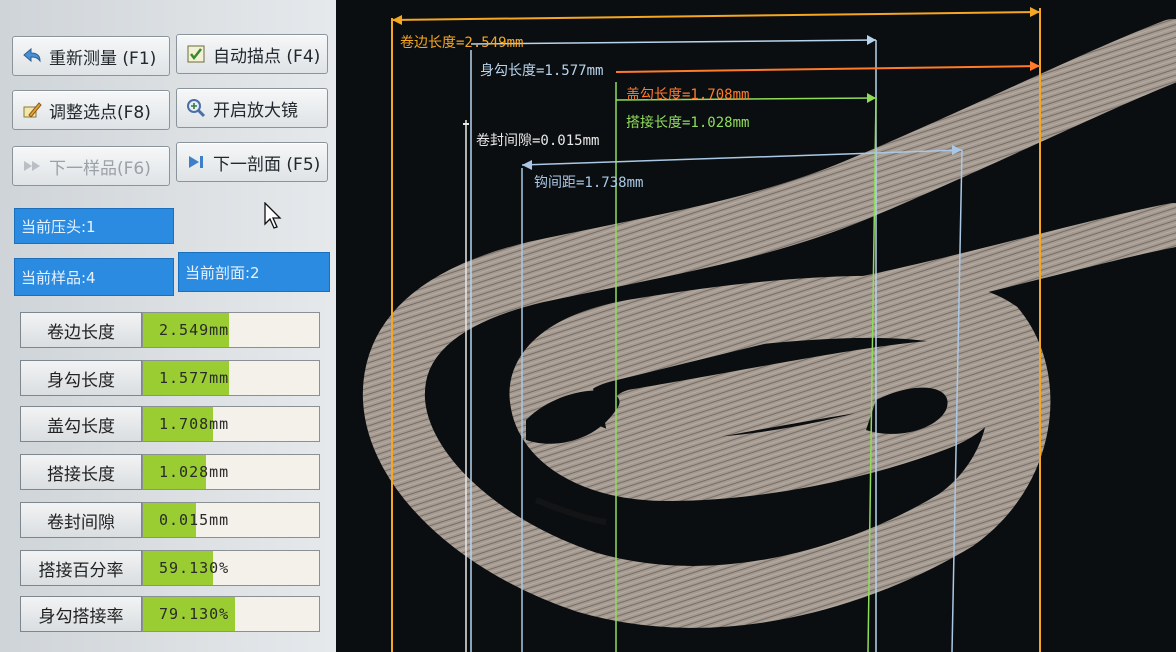 The height and width of the screenshot is (652, 1176). Describe the element at coordinates (255, 110) in the screenshot. I see `open-magnifier-label: 开启放大镜` at that location.